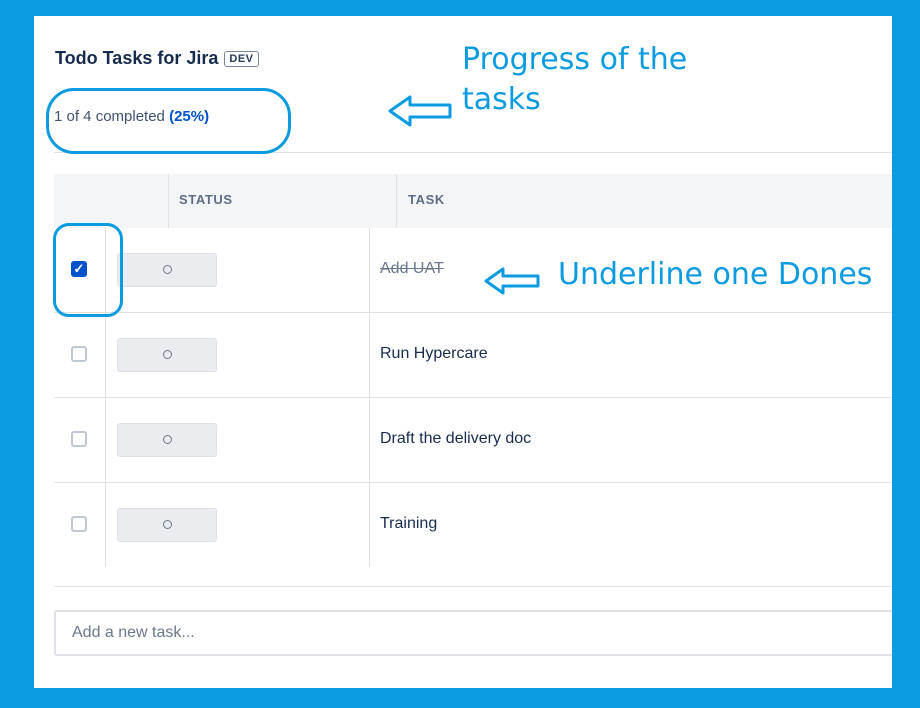  I want to click on table-header: STATUS TASK, so click(473, 201).